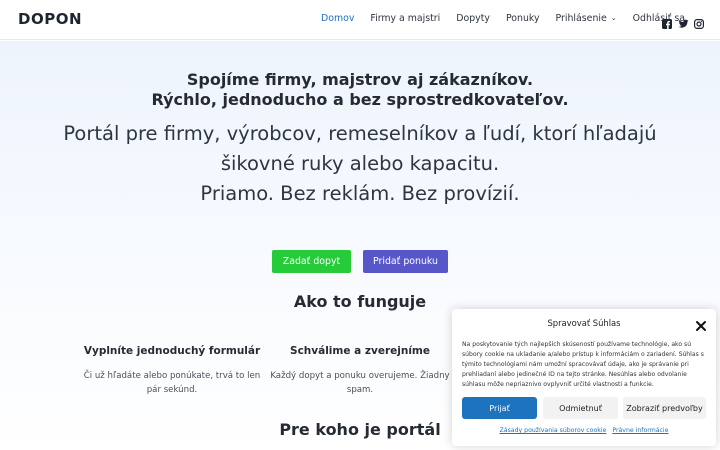  I want to click on social-links, so click(683, 22).